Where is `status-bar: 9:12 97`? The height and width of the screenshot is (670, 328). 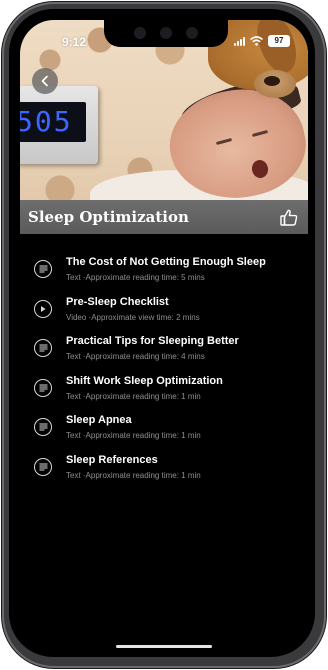 status-bar: 9:12 97 is located at coordinates (164, 41).